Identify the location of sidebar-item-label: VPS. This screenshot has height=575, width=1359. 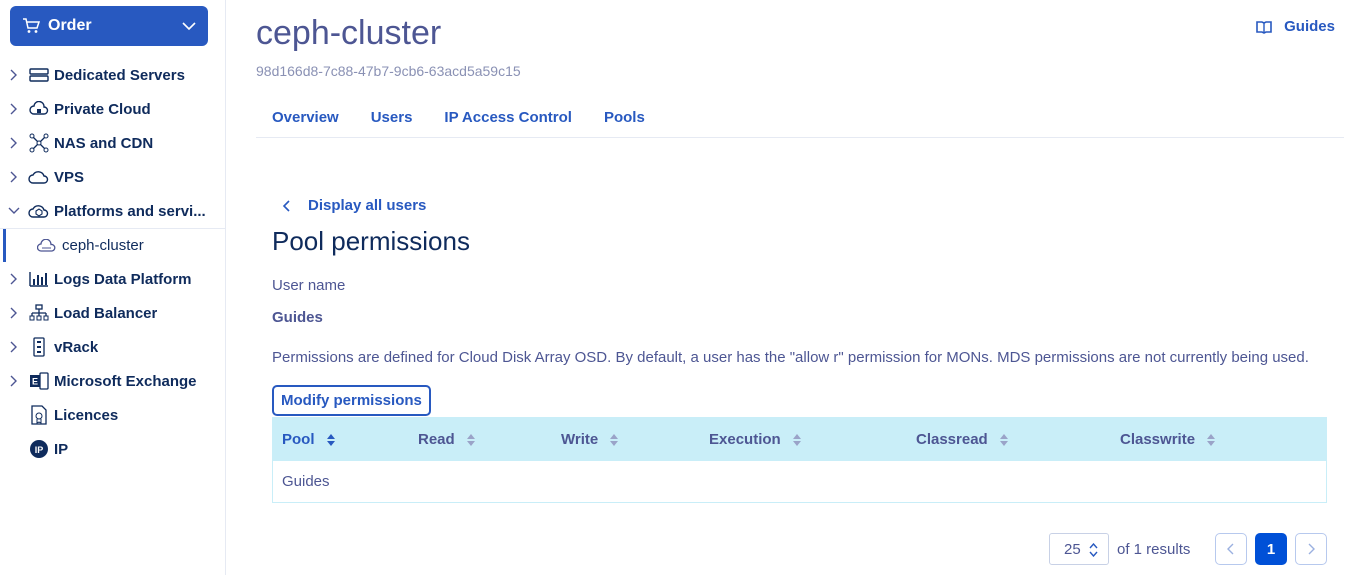
(69, 177).